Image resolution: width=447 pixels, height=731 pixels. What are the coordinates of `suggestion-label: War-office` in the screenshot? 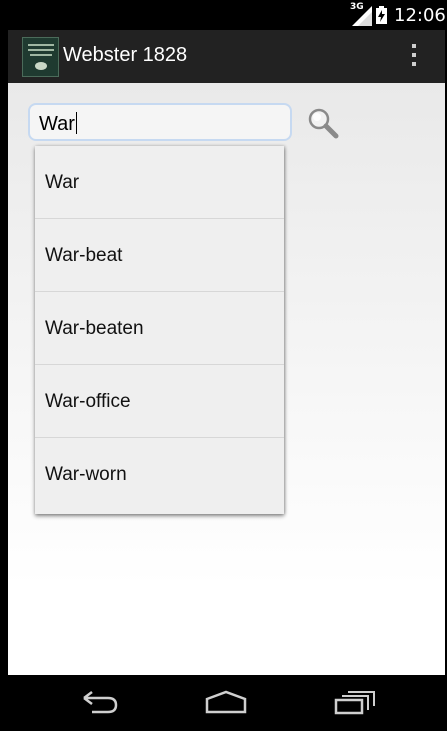 It's located at (88, 401).